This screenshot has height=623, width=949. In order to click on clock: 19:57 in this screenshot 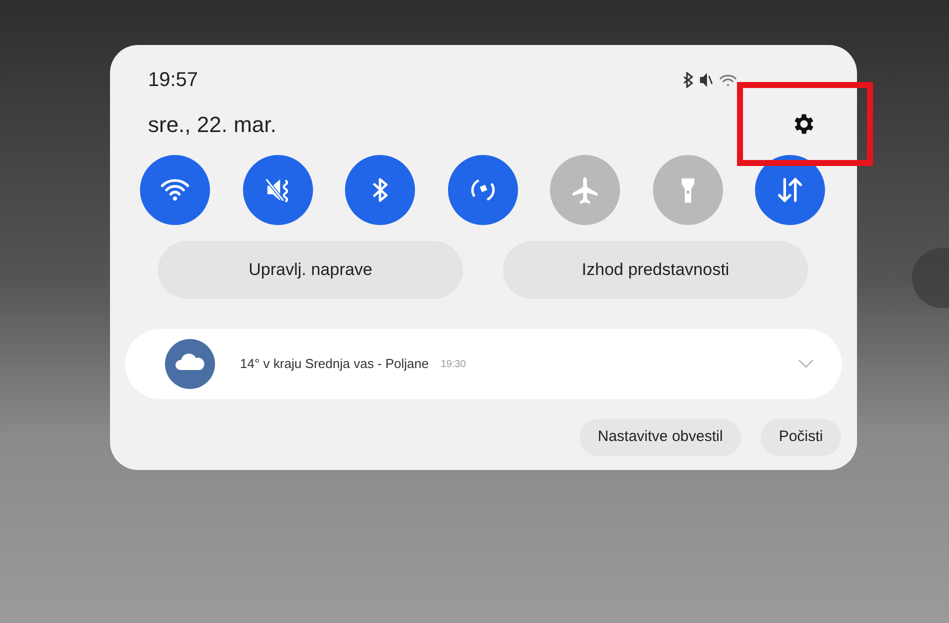, I will do `click(173, 80)`.